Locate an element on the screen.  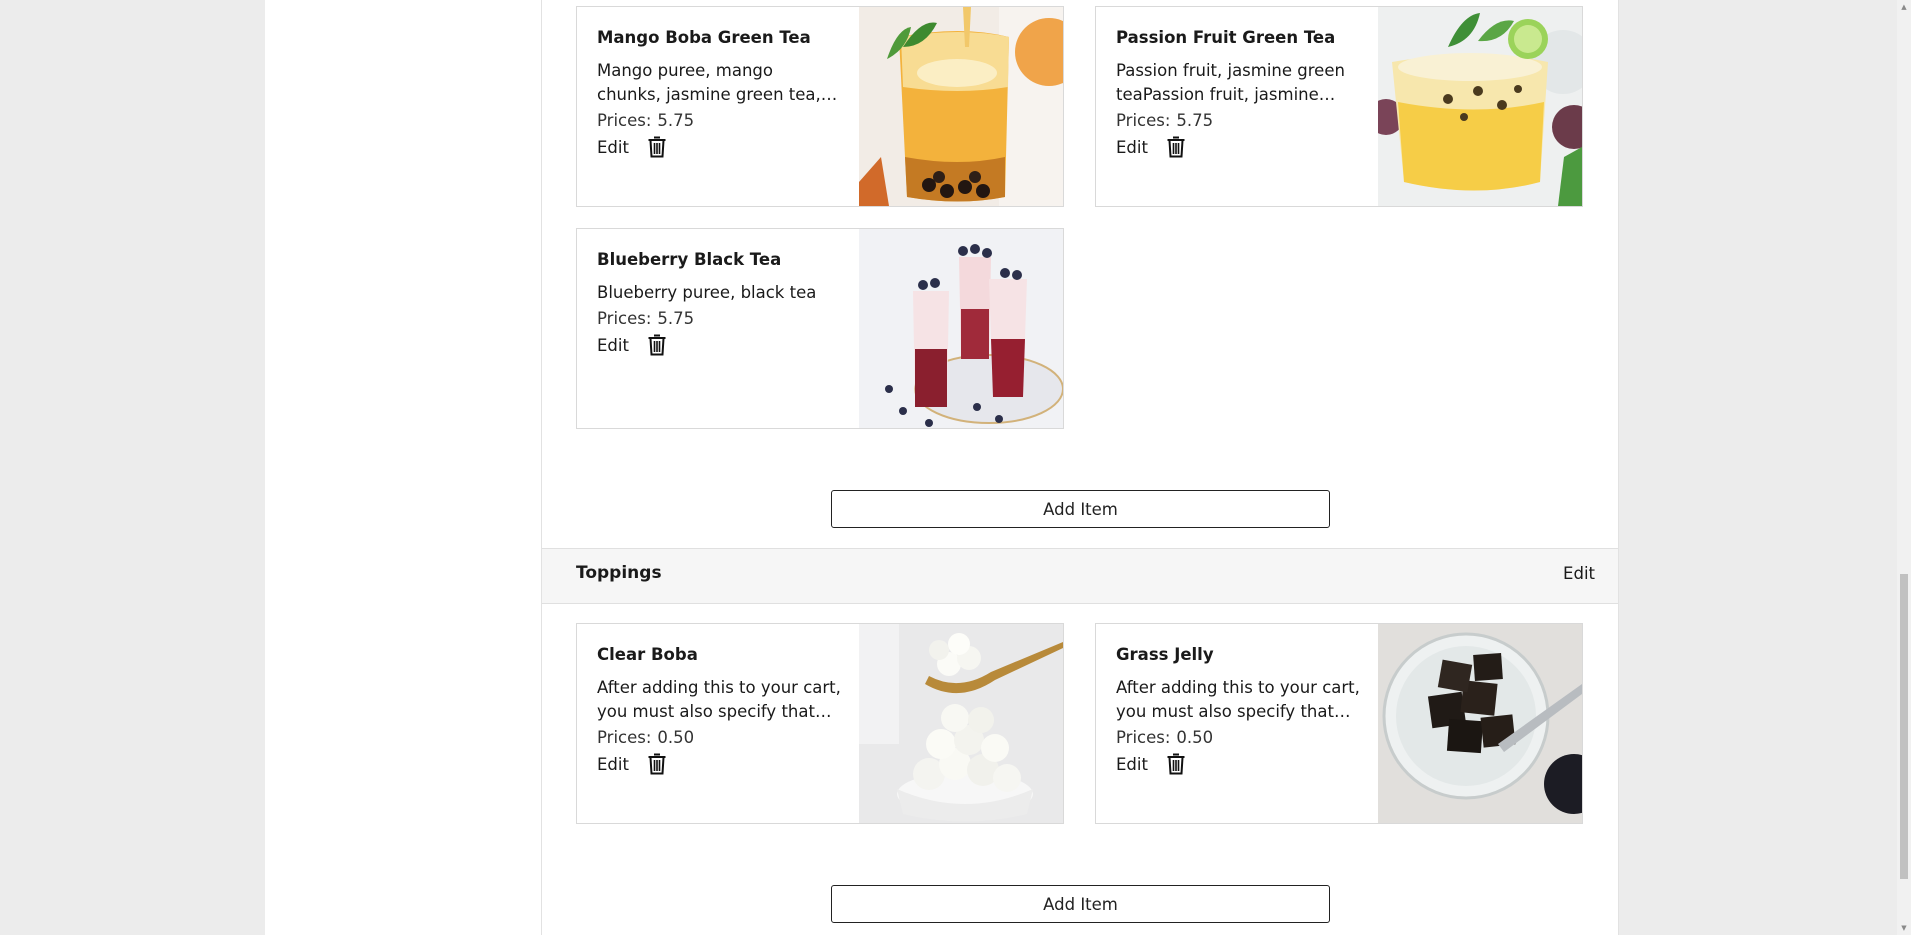
edit-category-link: Edit is located at coordinates (1579, 573).